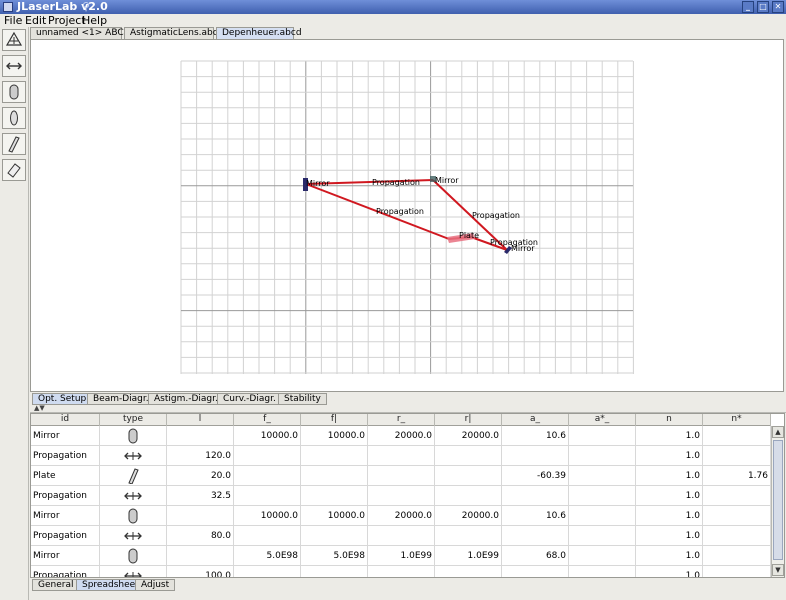  Describe the element at coordinates (535, 420) in the screenshot. I see `column-header: a_` at that location.